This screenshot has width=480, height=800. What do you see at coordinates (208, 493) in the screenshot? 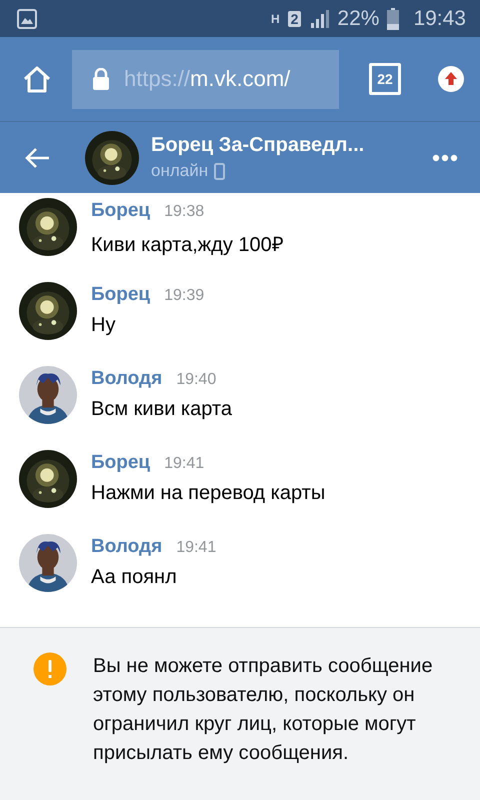
I see `message-text: Нажми на перевод карты` at bounding box center [208, 493].